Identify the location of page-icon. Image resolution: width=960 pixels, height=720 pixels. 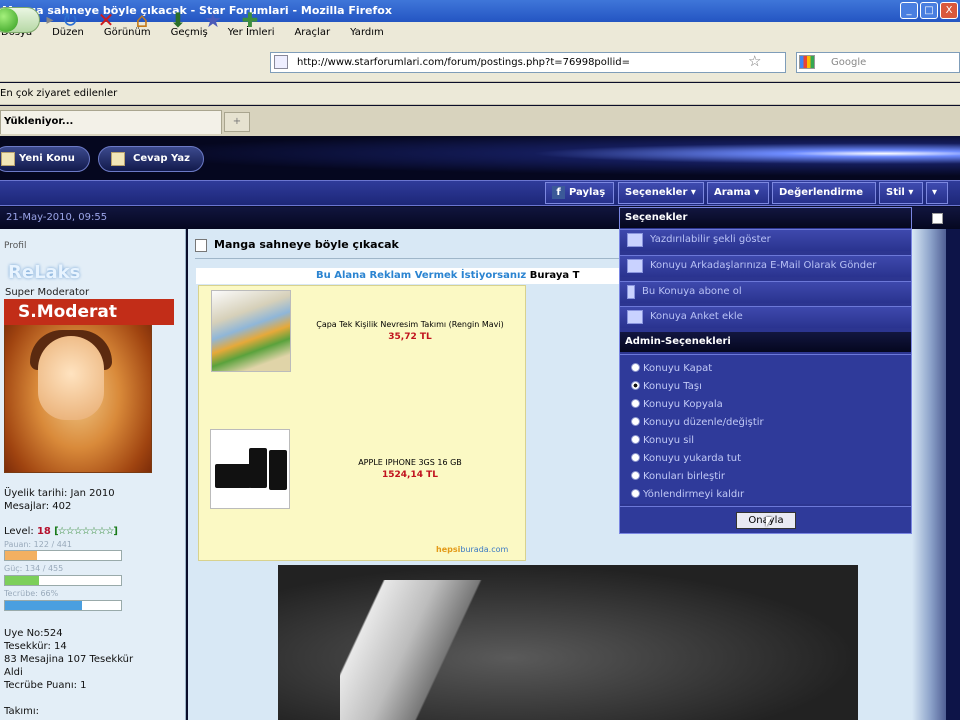
(281, 62).